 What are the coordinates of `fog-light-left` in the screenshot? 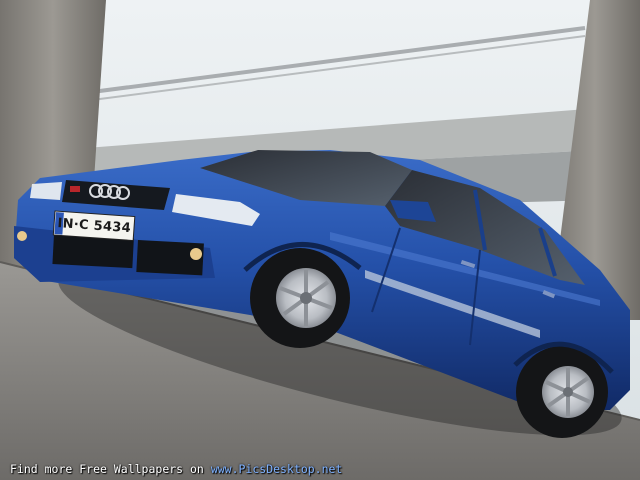 It's located at (22, 236).